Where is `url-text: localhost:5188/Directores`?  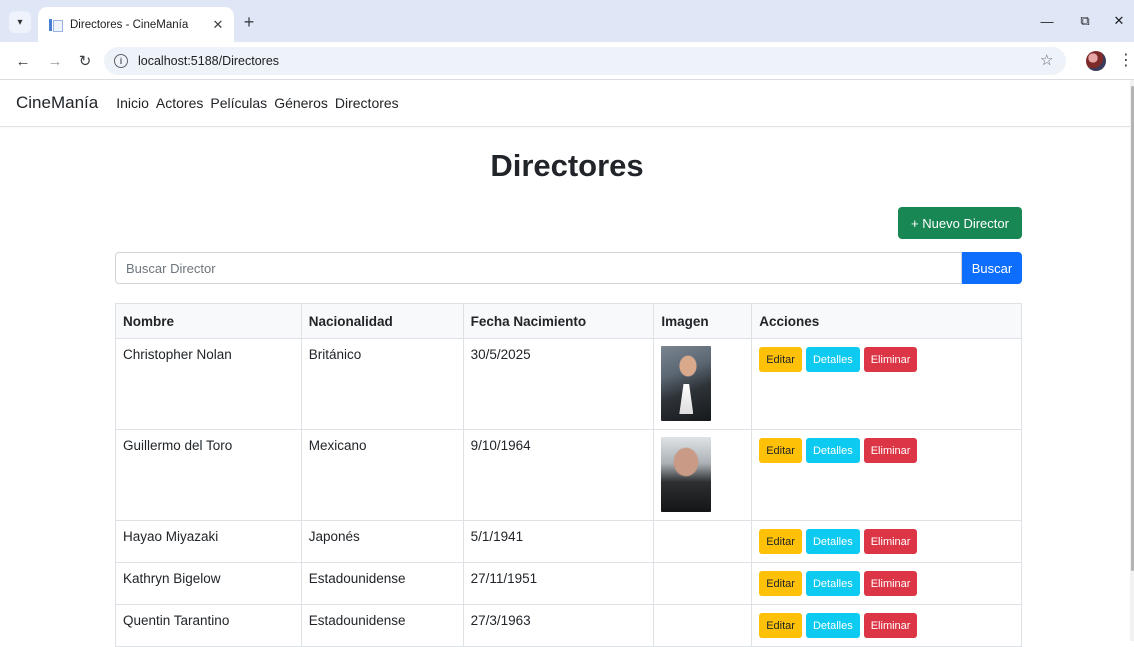 url-text: localhost:5188/Directores is located at coordinates (209, 61).